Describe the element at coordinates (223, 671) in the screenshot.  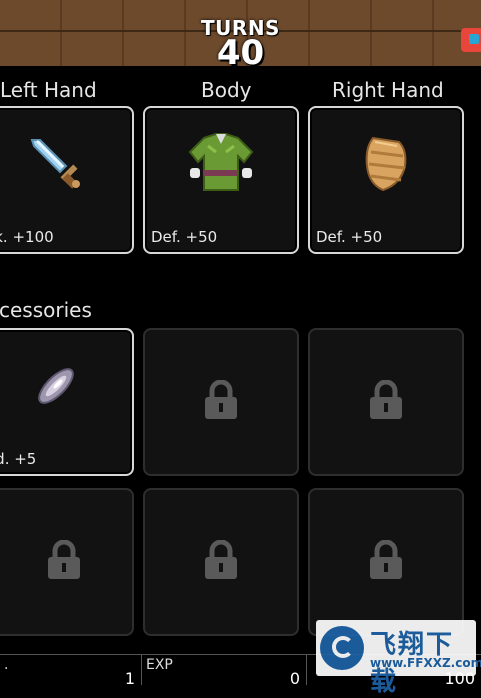
I see `stat-cell-exp: EXP 0` at that location.